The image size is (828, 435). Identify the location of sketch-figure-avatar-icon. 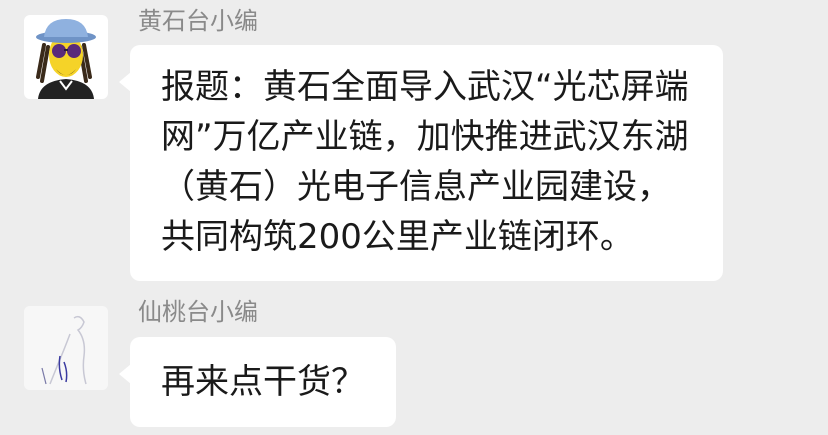
(66, 348).